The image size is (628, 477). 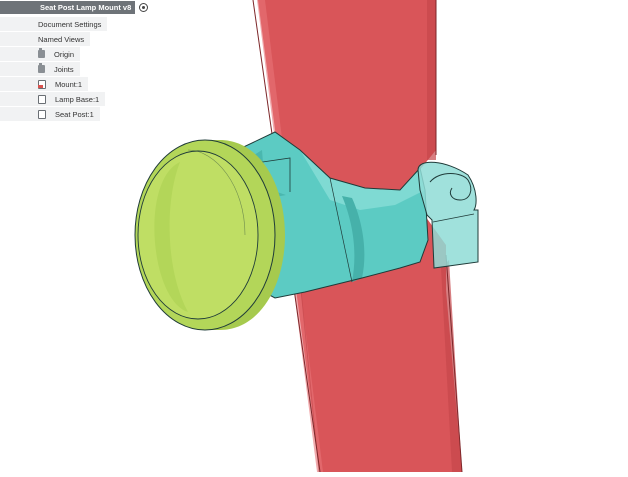 I want to click on browser-item-mount: Mount:1, so click(x=44, y=84).